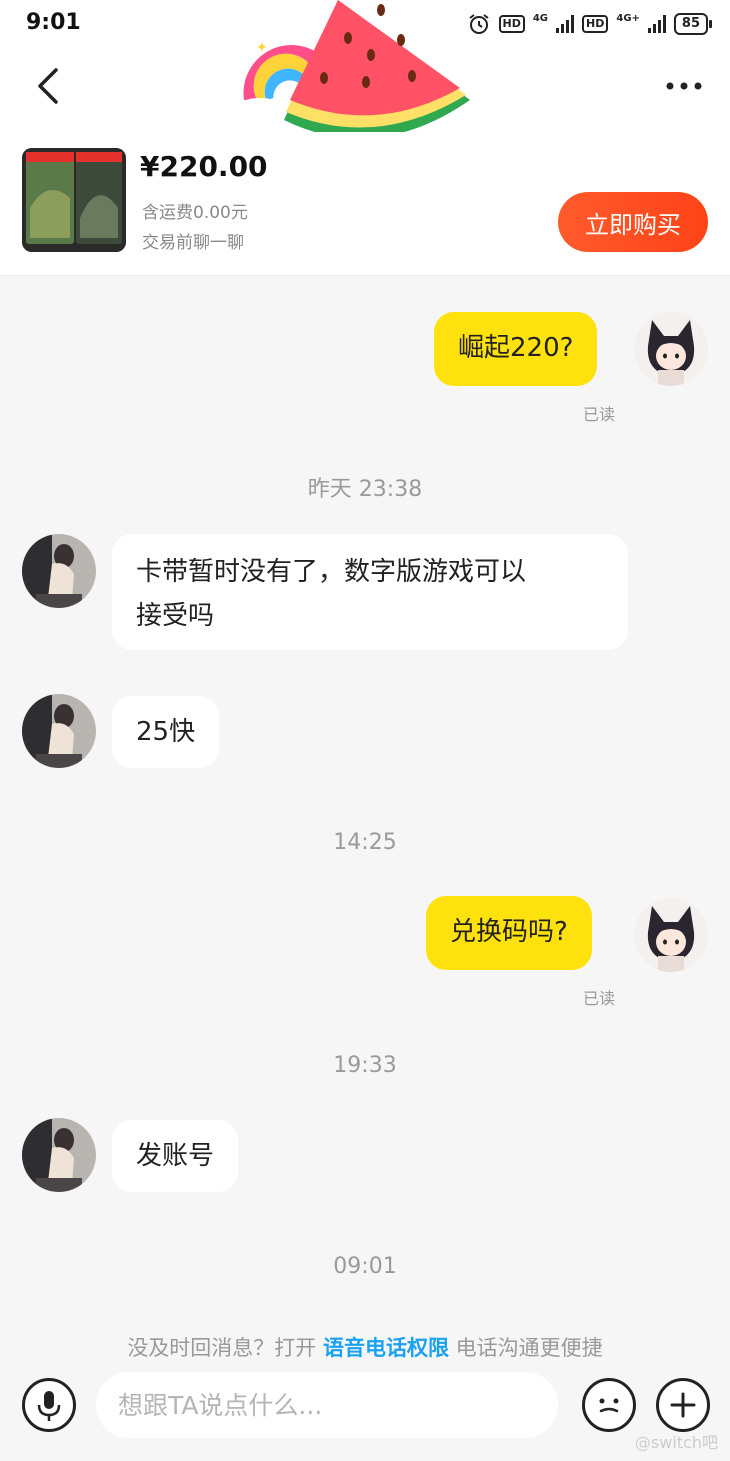 Image resolution: width=730 pixels, height=1461 pixels. Describe the element at coordinates (331, 572) in the screenshot. I see `message-line: 卡带暂时没有了，数字版游戏可以` at that location.